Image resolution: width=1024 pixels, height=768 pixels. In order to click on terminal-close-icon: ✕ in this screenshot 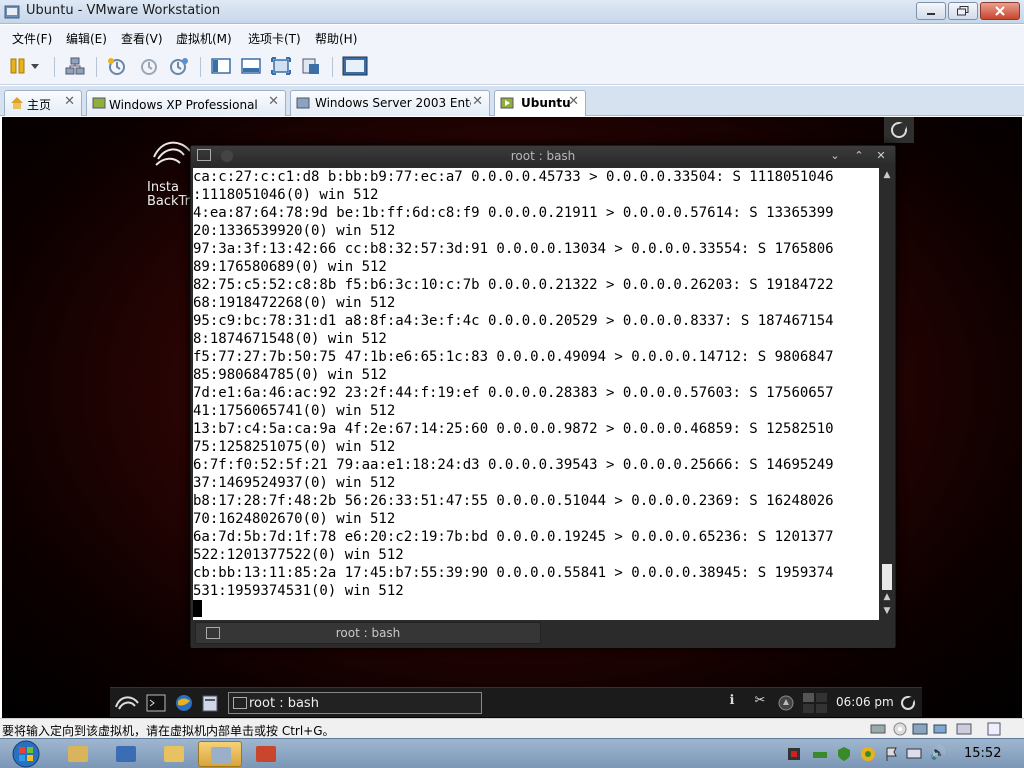, I will do `click(881, 156)`.